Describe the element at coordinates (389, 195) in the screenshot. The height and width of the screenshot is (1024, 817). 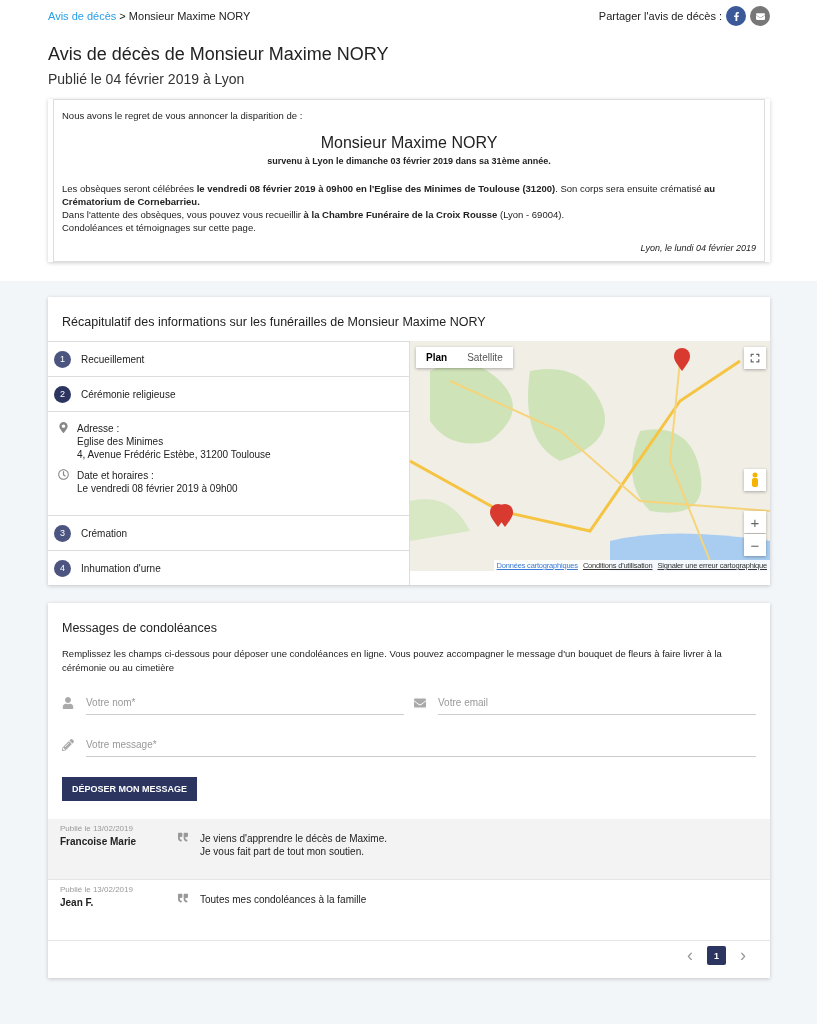
I see `notice-paragraph: Les obsèques seront célébrées le vendredi 08 février 2019 à 09h00 en l'Eglise des Minimes de Toulouse (31200). Son corps sera ensuite crématisé au Crématorium de Cornebarrieu.` at that location.